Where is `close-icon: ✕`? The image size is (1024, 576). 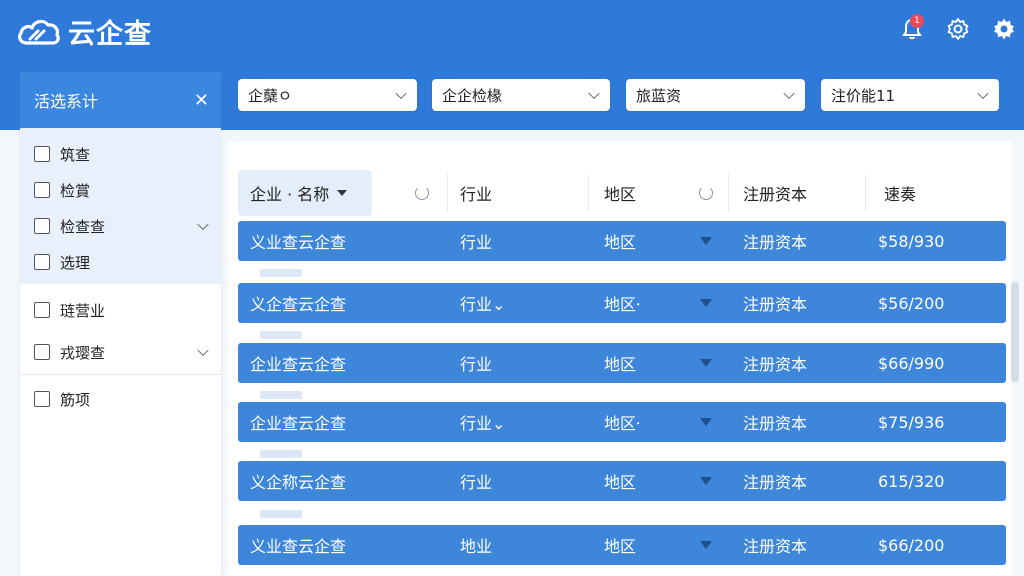 close-icon: ✕ is located at coordinates (201, 100).